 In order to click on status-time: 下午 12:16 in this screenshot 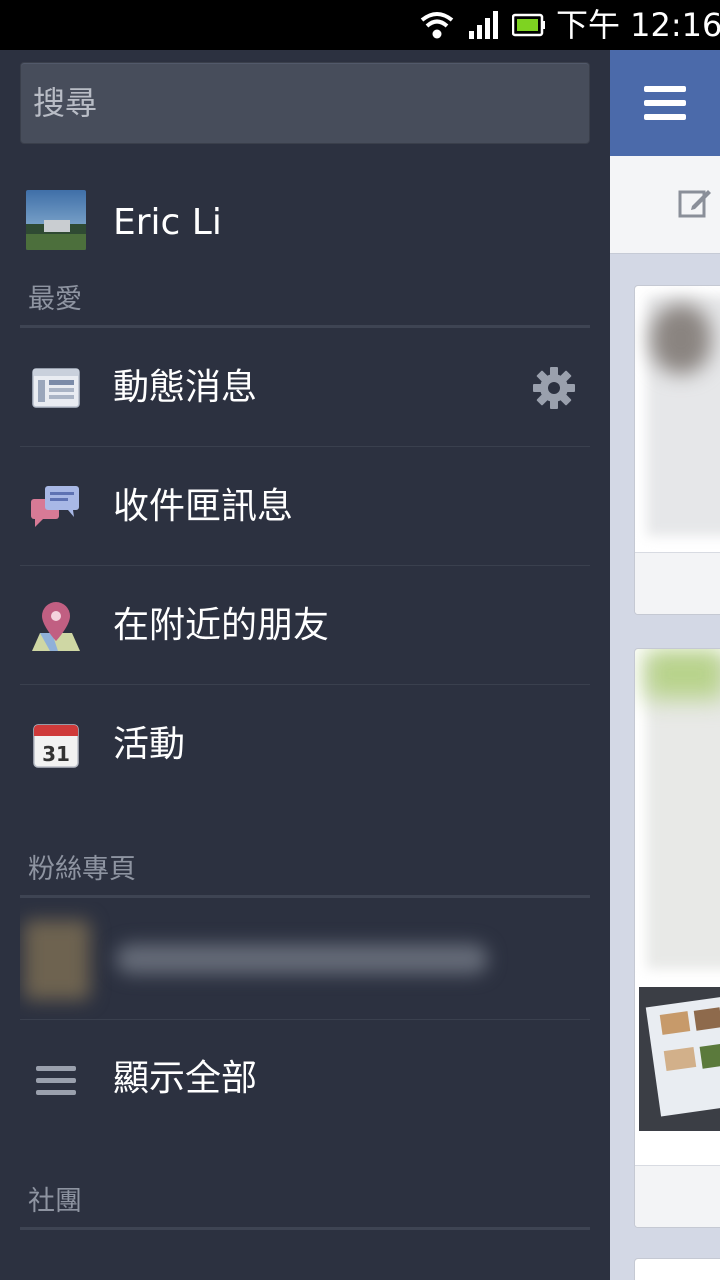, I will do `click(638, 25)`.